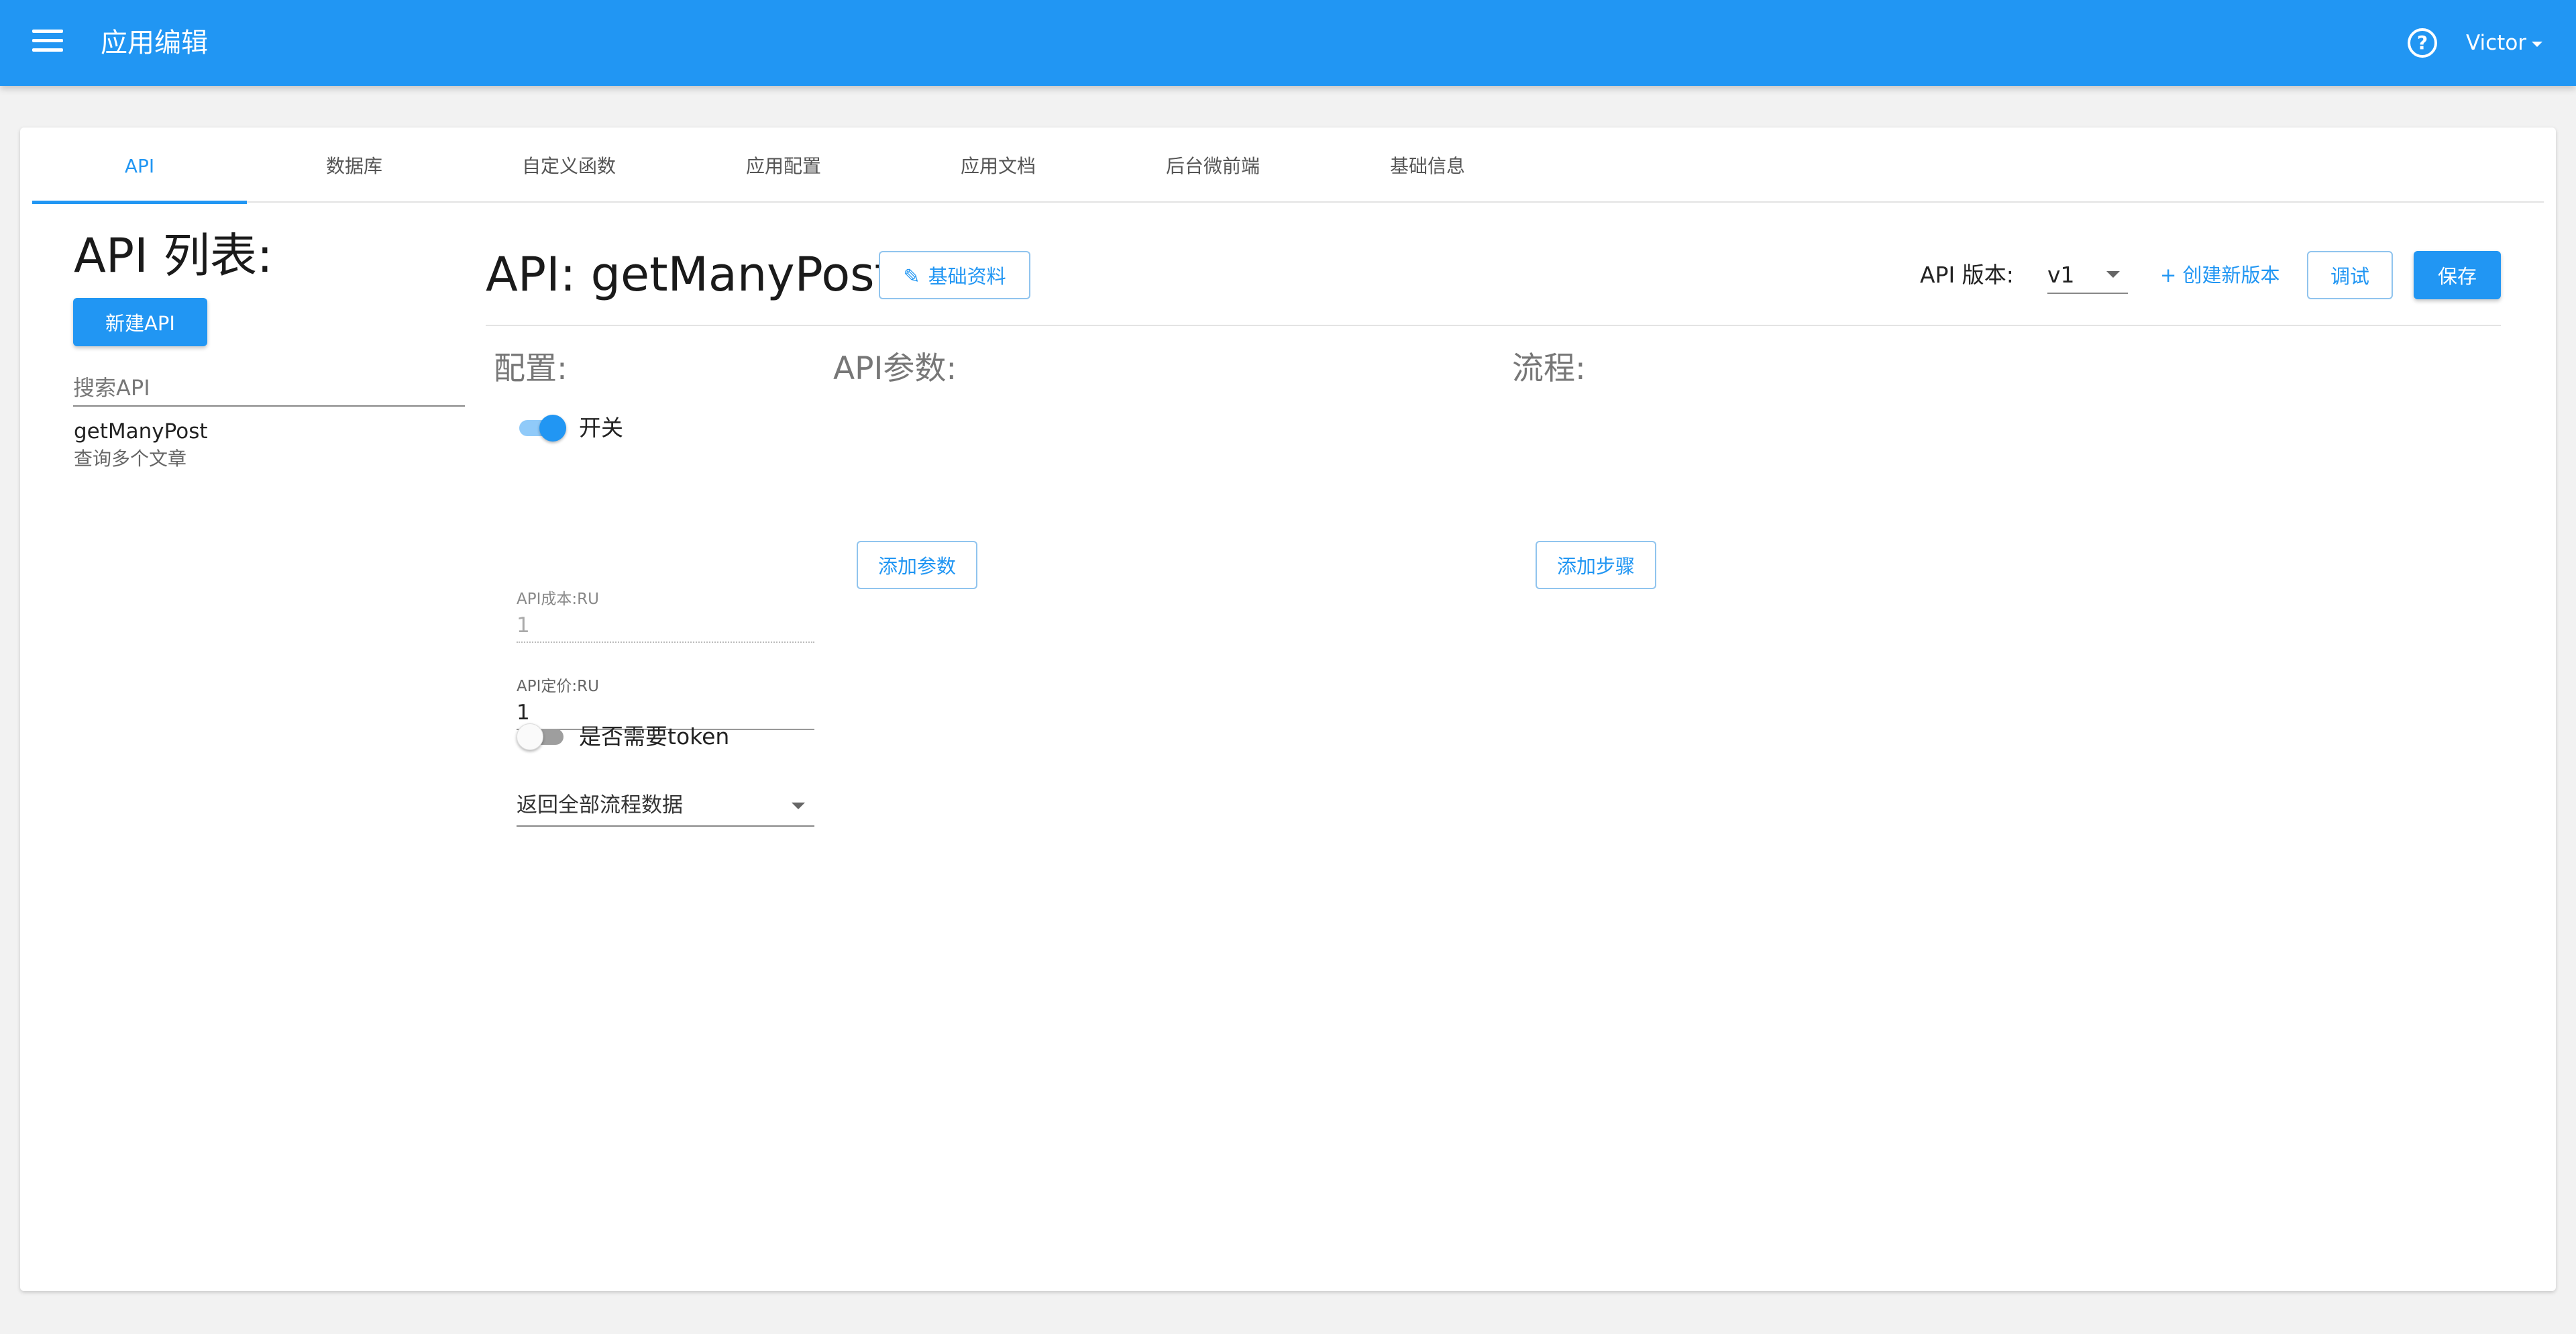 This screenshot has height=1334, width=2576. What do you see at coordinates (783, 174) in the screenshot?
I see `tab-app-config: 应用配置` at bounding box center [783, 174].